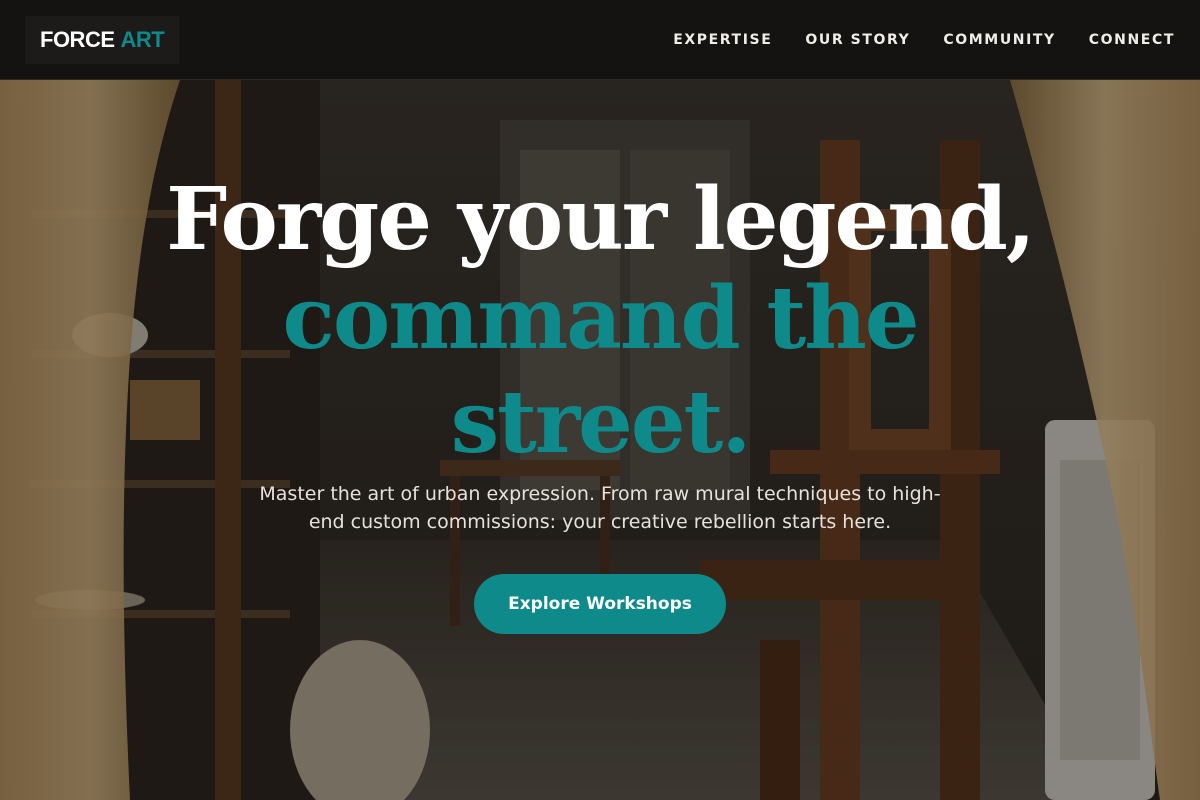  What do you see at coordinates (600, 604) in the screenshot?
I see `explore-workshops-button: Explore Workshops` at bounding box center [600, 604].